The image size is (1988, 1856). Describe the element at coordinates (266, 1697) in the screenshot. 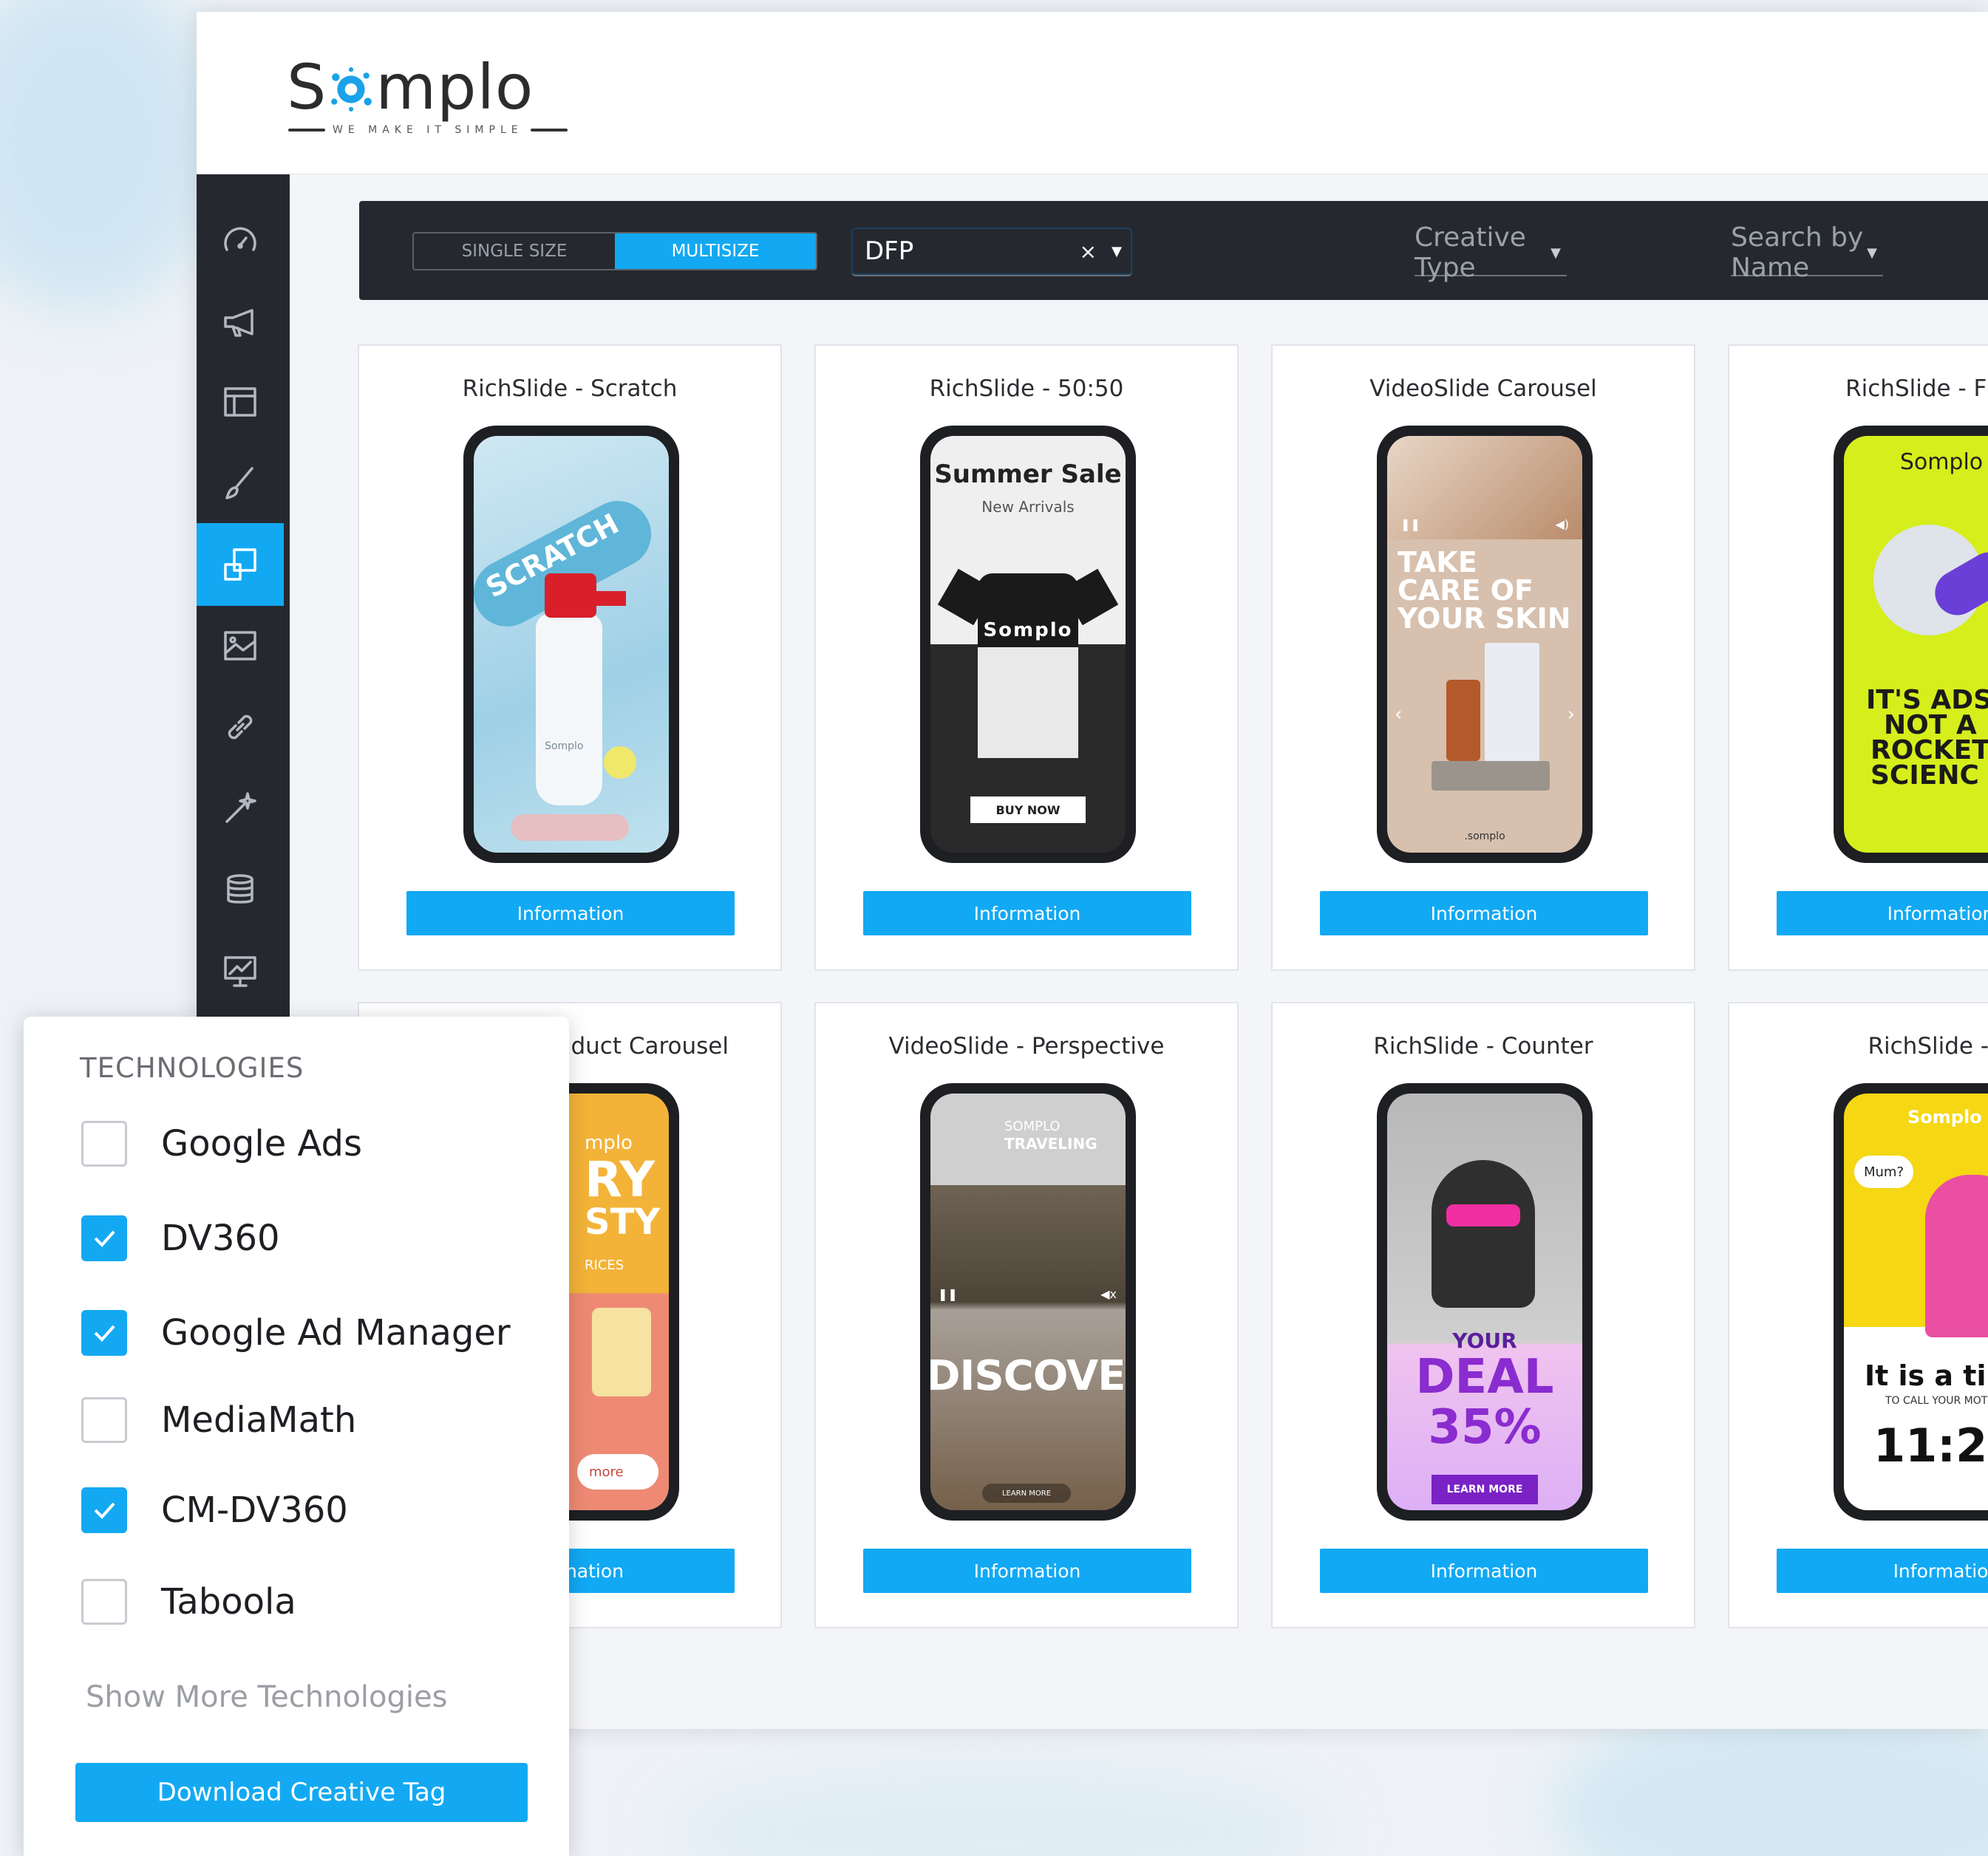

I see `show-more-technologies-link: Show More Technologies` at that location.